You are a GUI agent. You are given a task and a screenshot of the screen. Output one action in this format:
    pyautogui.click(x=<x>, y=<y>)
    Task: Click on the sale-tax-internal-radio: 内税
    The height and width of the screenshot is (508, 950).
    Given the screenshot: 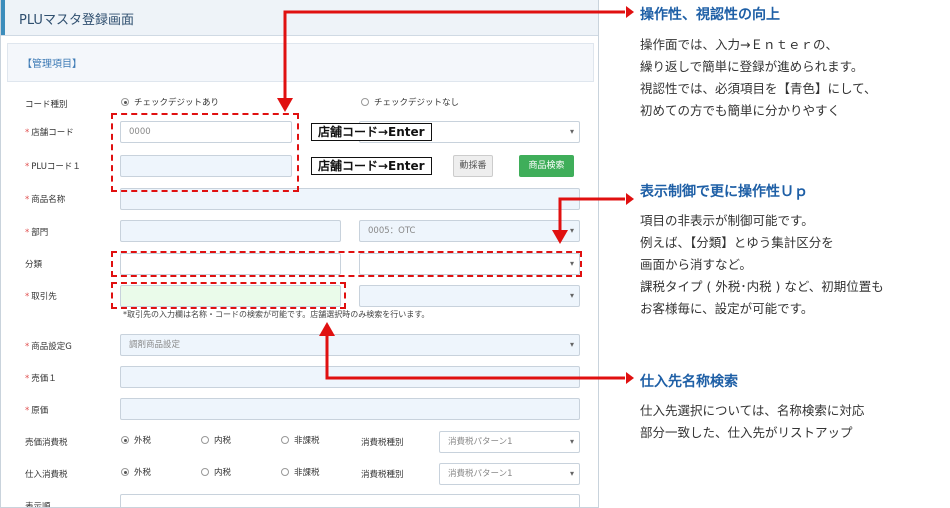 What is the action you would take?
    pyautogui.click(x=216, y=440)
    